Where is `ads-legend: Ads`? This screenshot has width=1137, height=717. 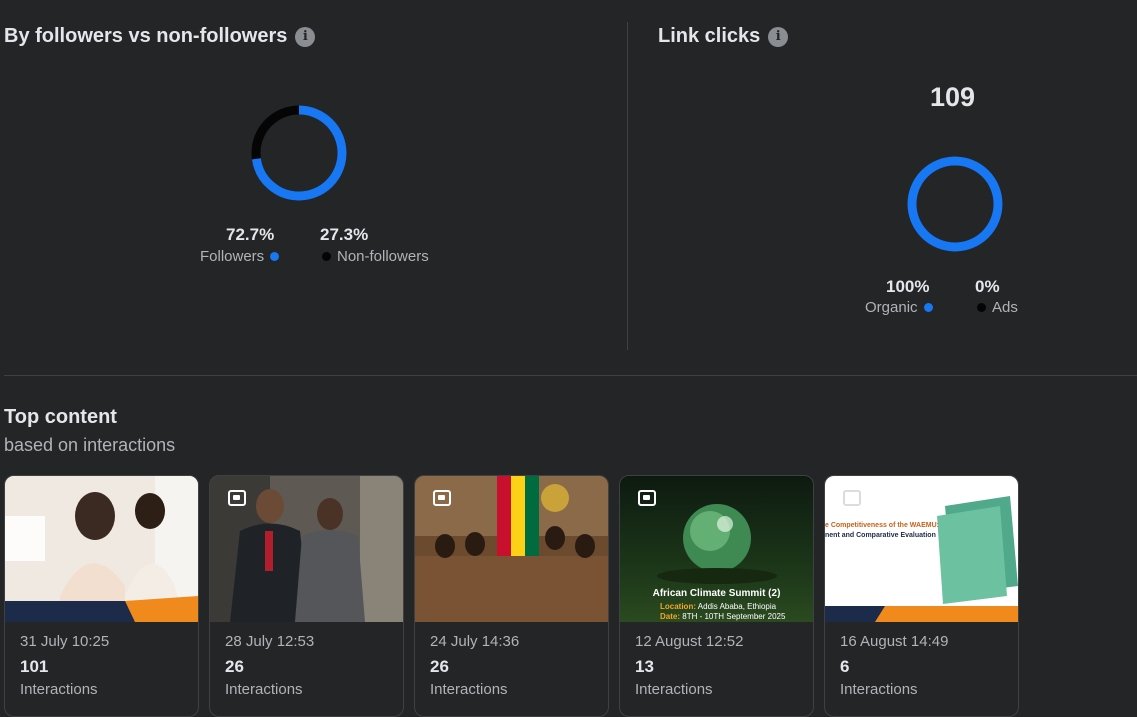 ads-legend: Ads is located at coordinates (997, 307).